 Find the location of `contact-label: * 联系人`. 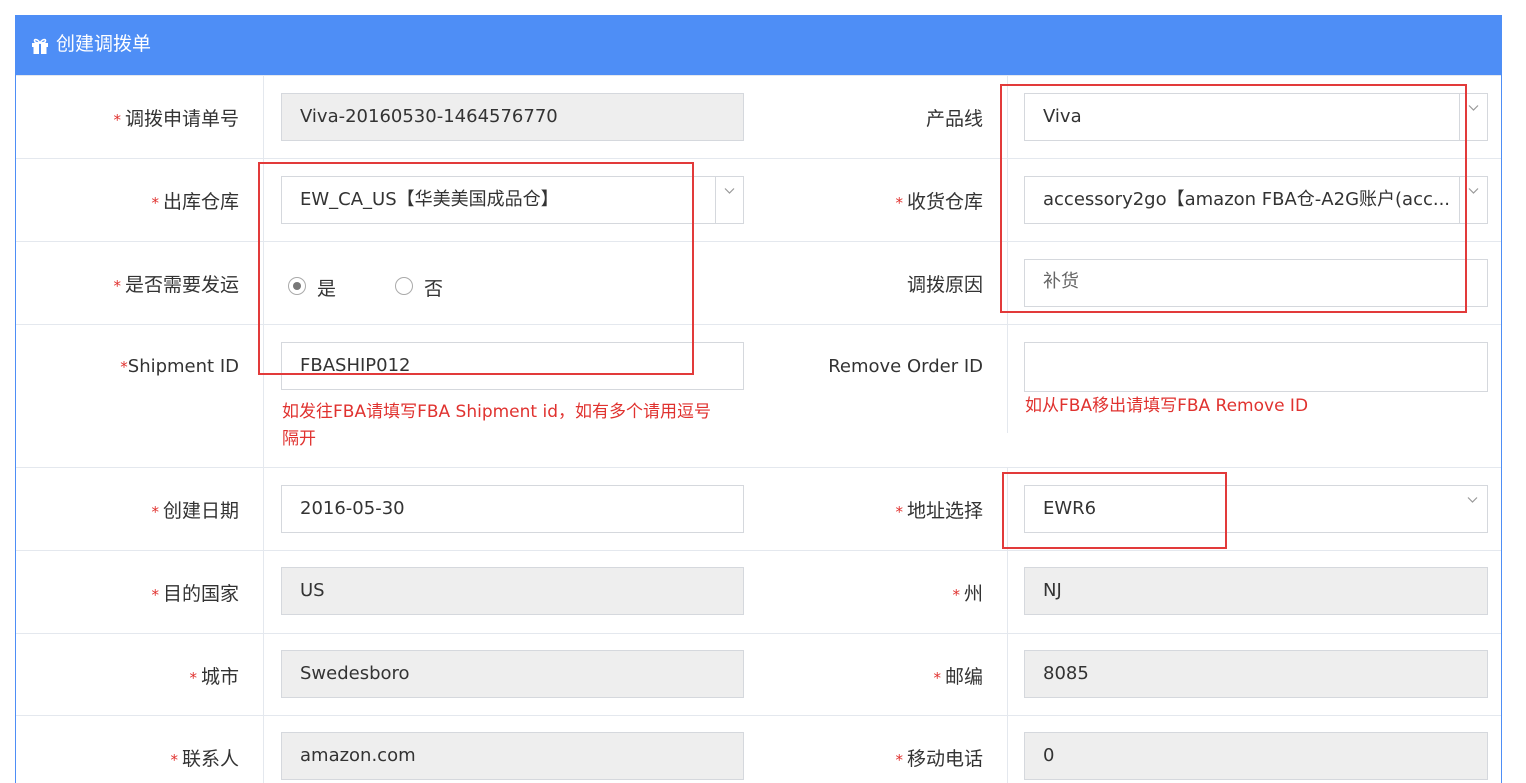

contact-label: * 联系人 is located at coordinates (204, 759).